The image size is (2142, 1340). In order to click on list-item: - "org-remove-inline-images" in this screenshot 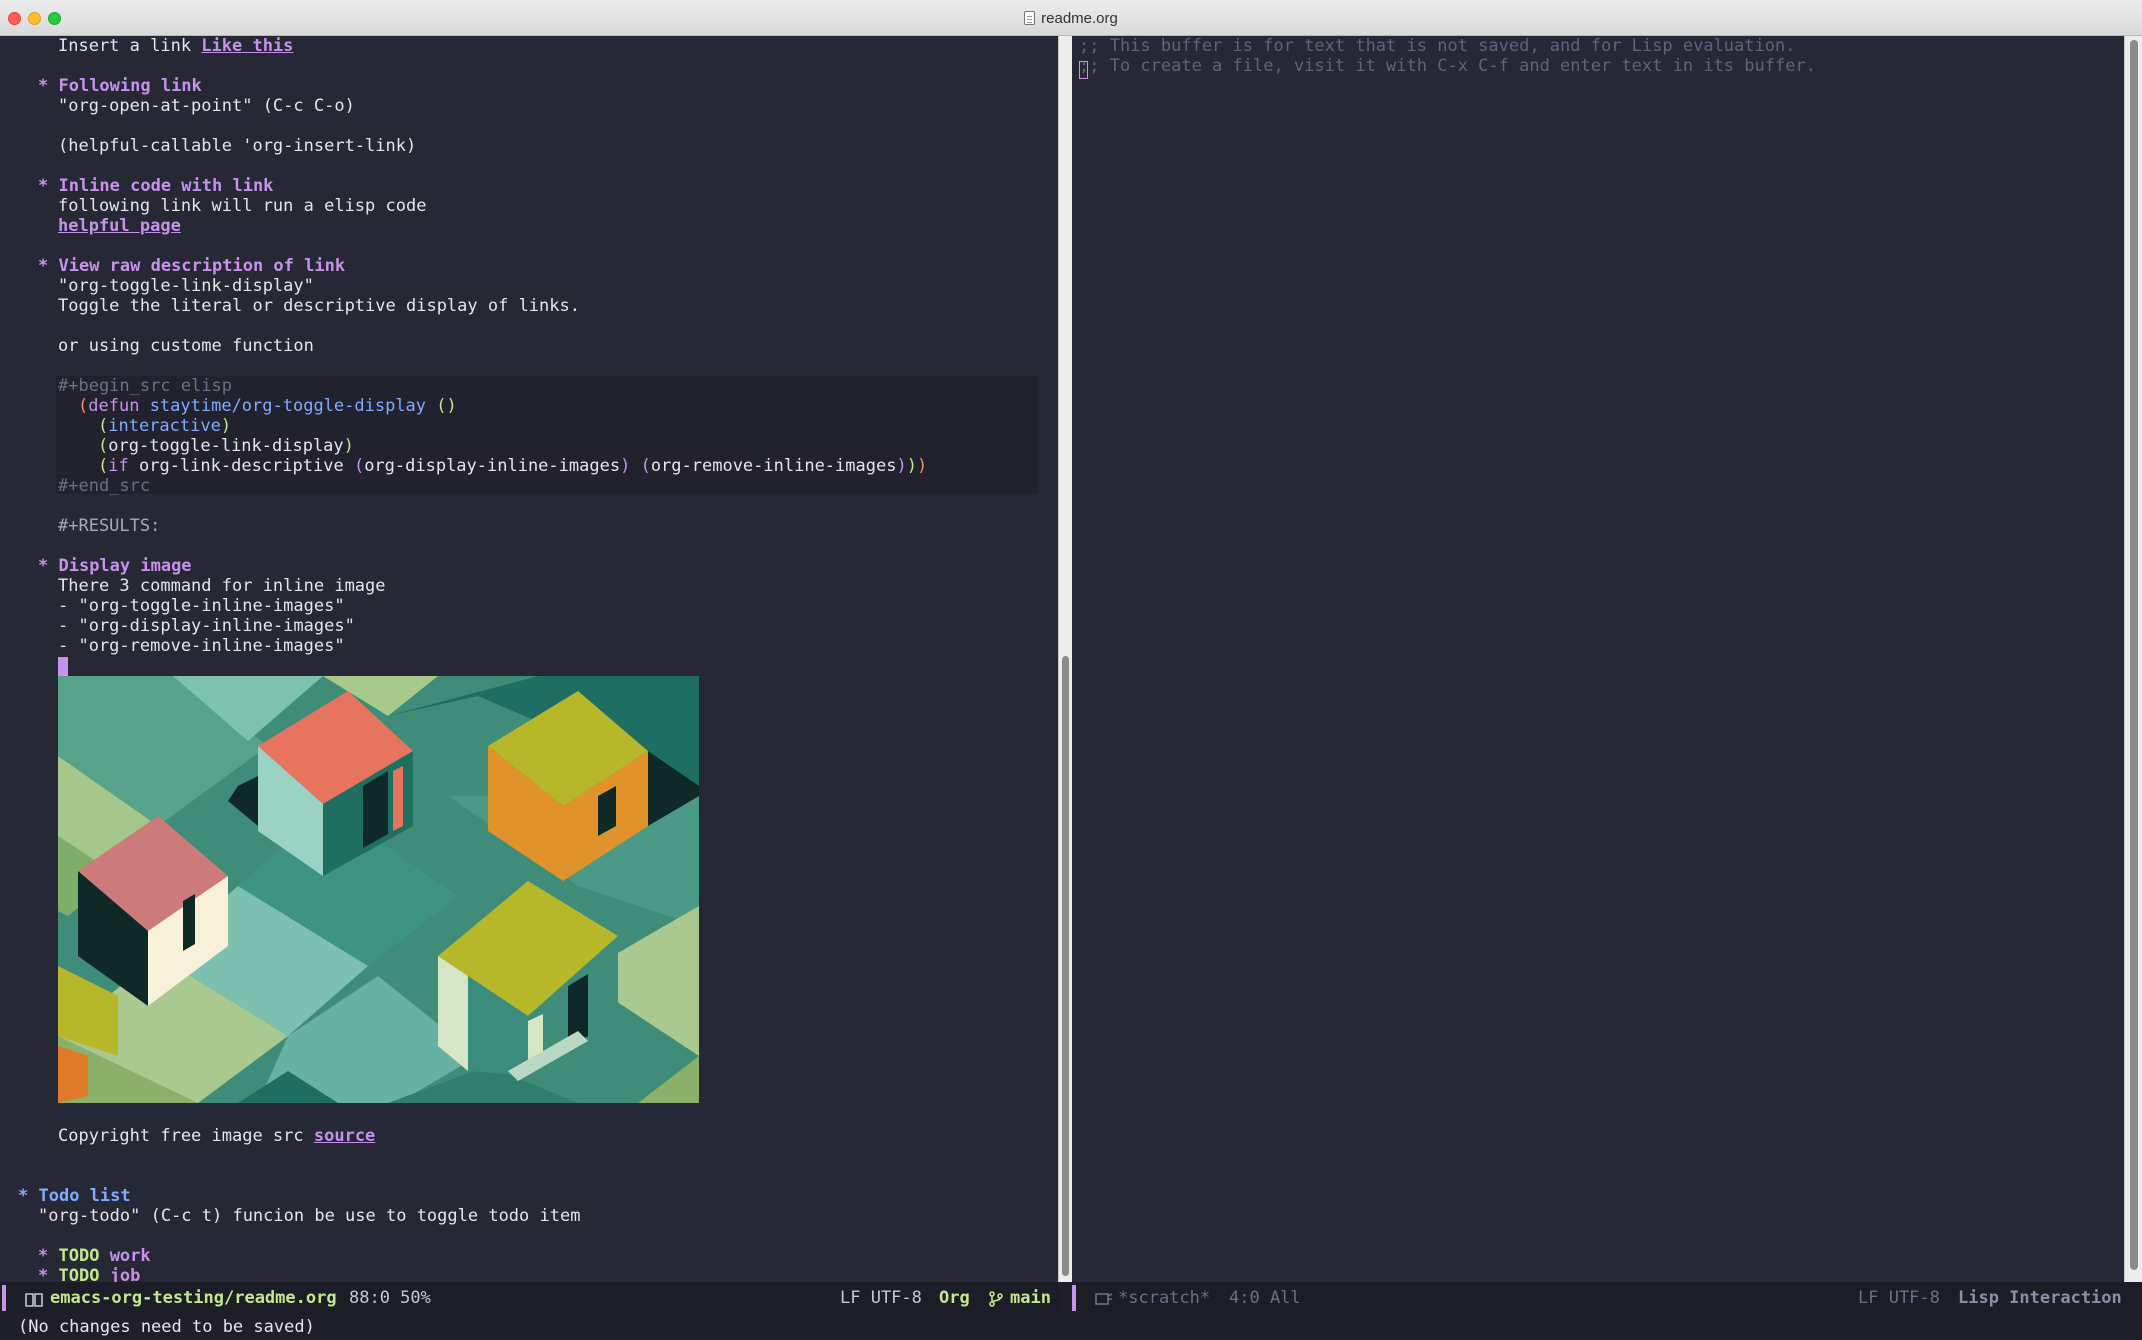, I will do `click(201, 646)`.